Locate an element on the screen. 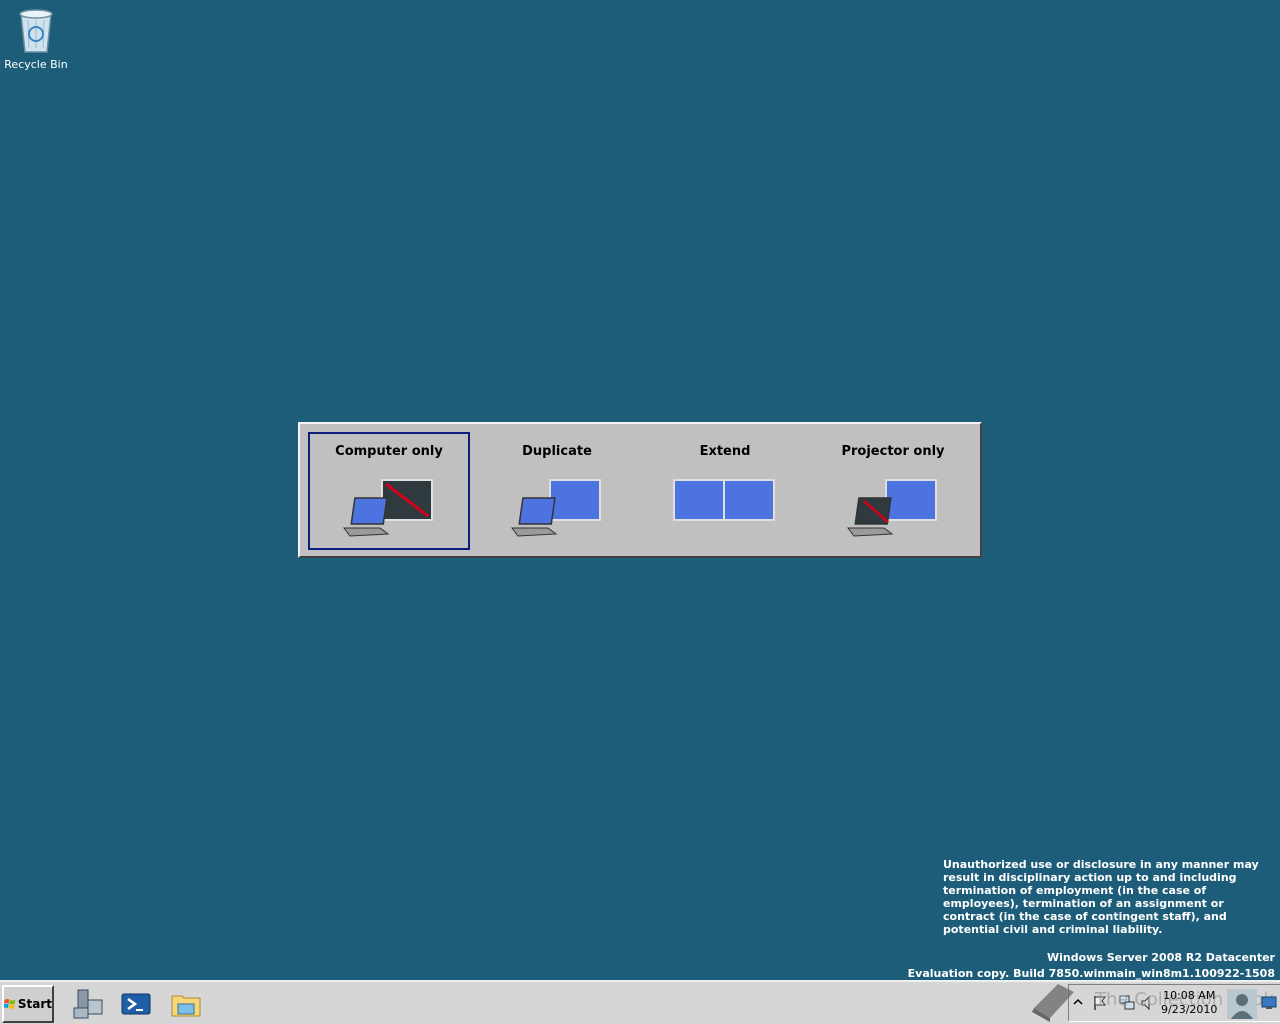 This screenshot has width=1280, height=1024. windows-logo-icon is located at coordinates (10, 1003).